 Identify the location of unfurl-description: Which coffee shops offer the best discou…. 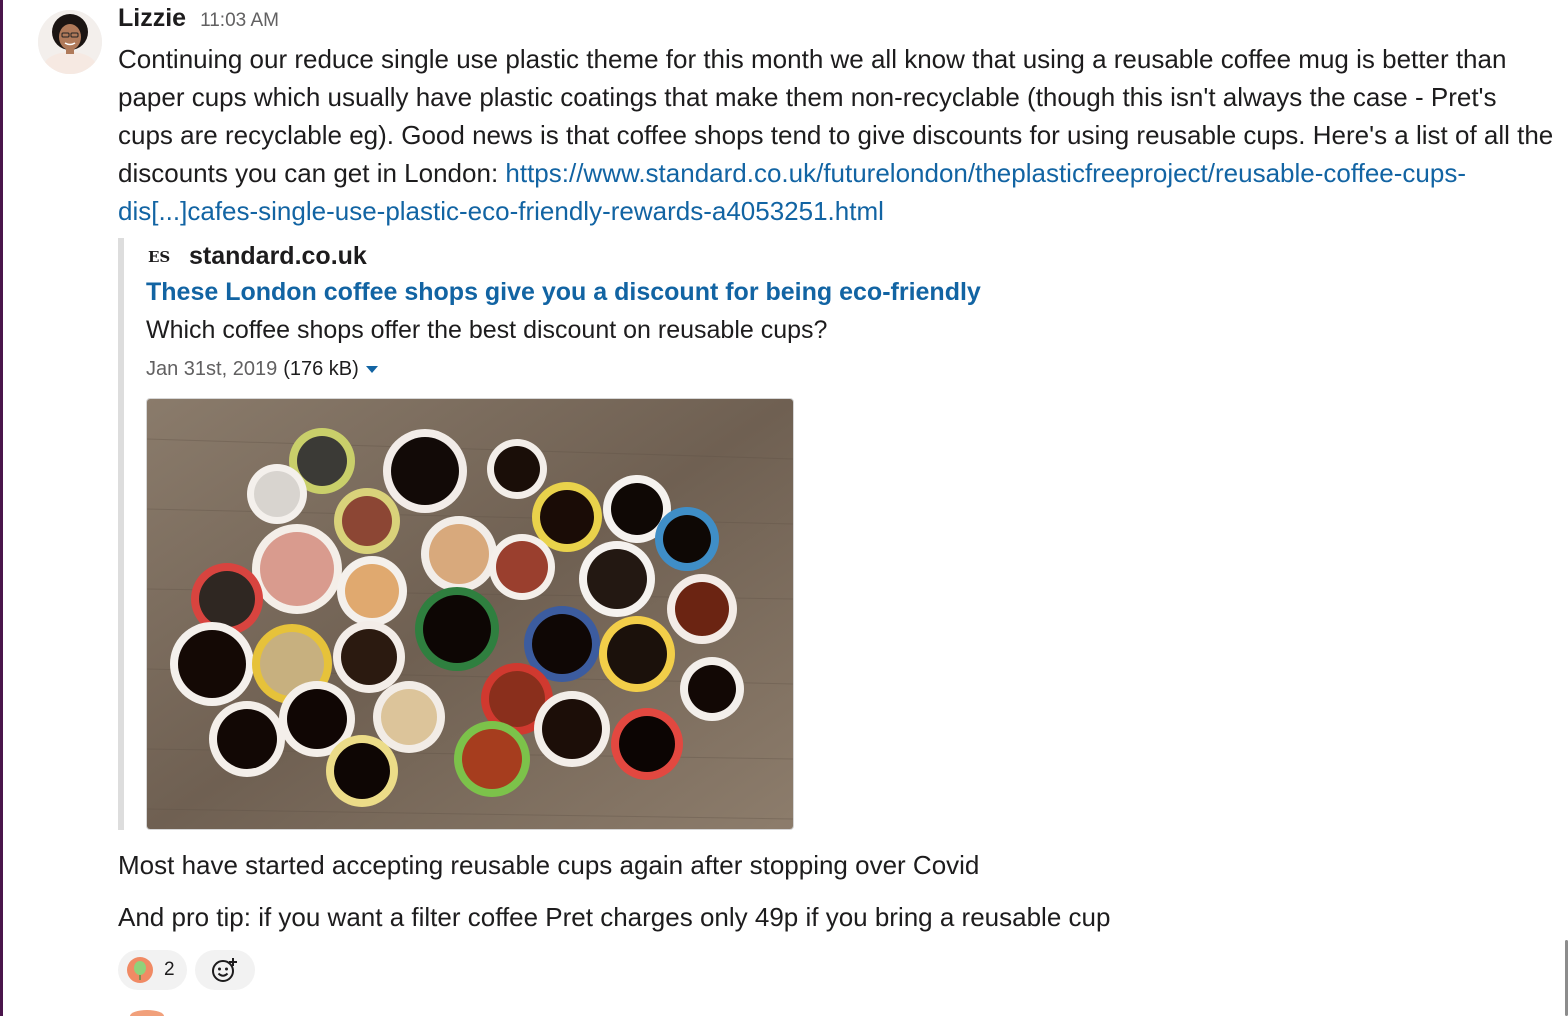
(487, 330).